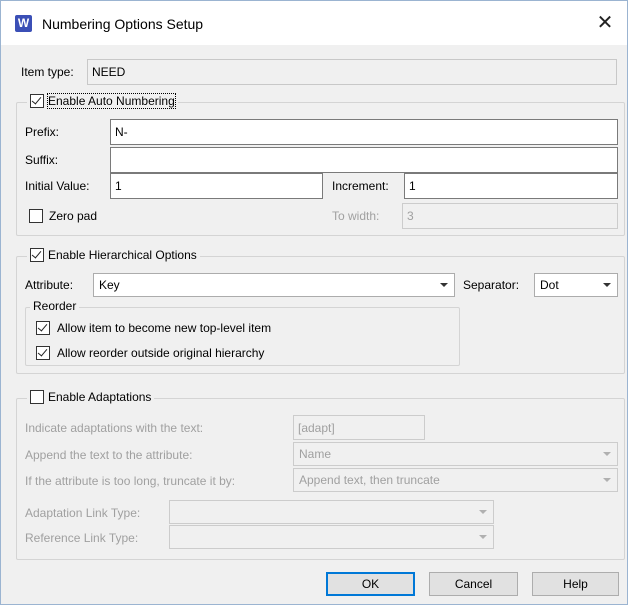 Image resolution: width=628 pixels, height=605 pixels. I want to click on allow-outside-checkbox, so click(43, 353).